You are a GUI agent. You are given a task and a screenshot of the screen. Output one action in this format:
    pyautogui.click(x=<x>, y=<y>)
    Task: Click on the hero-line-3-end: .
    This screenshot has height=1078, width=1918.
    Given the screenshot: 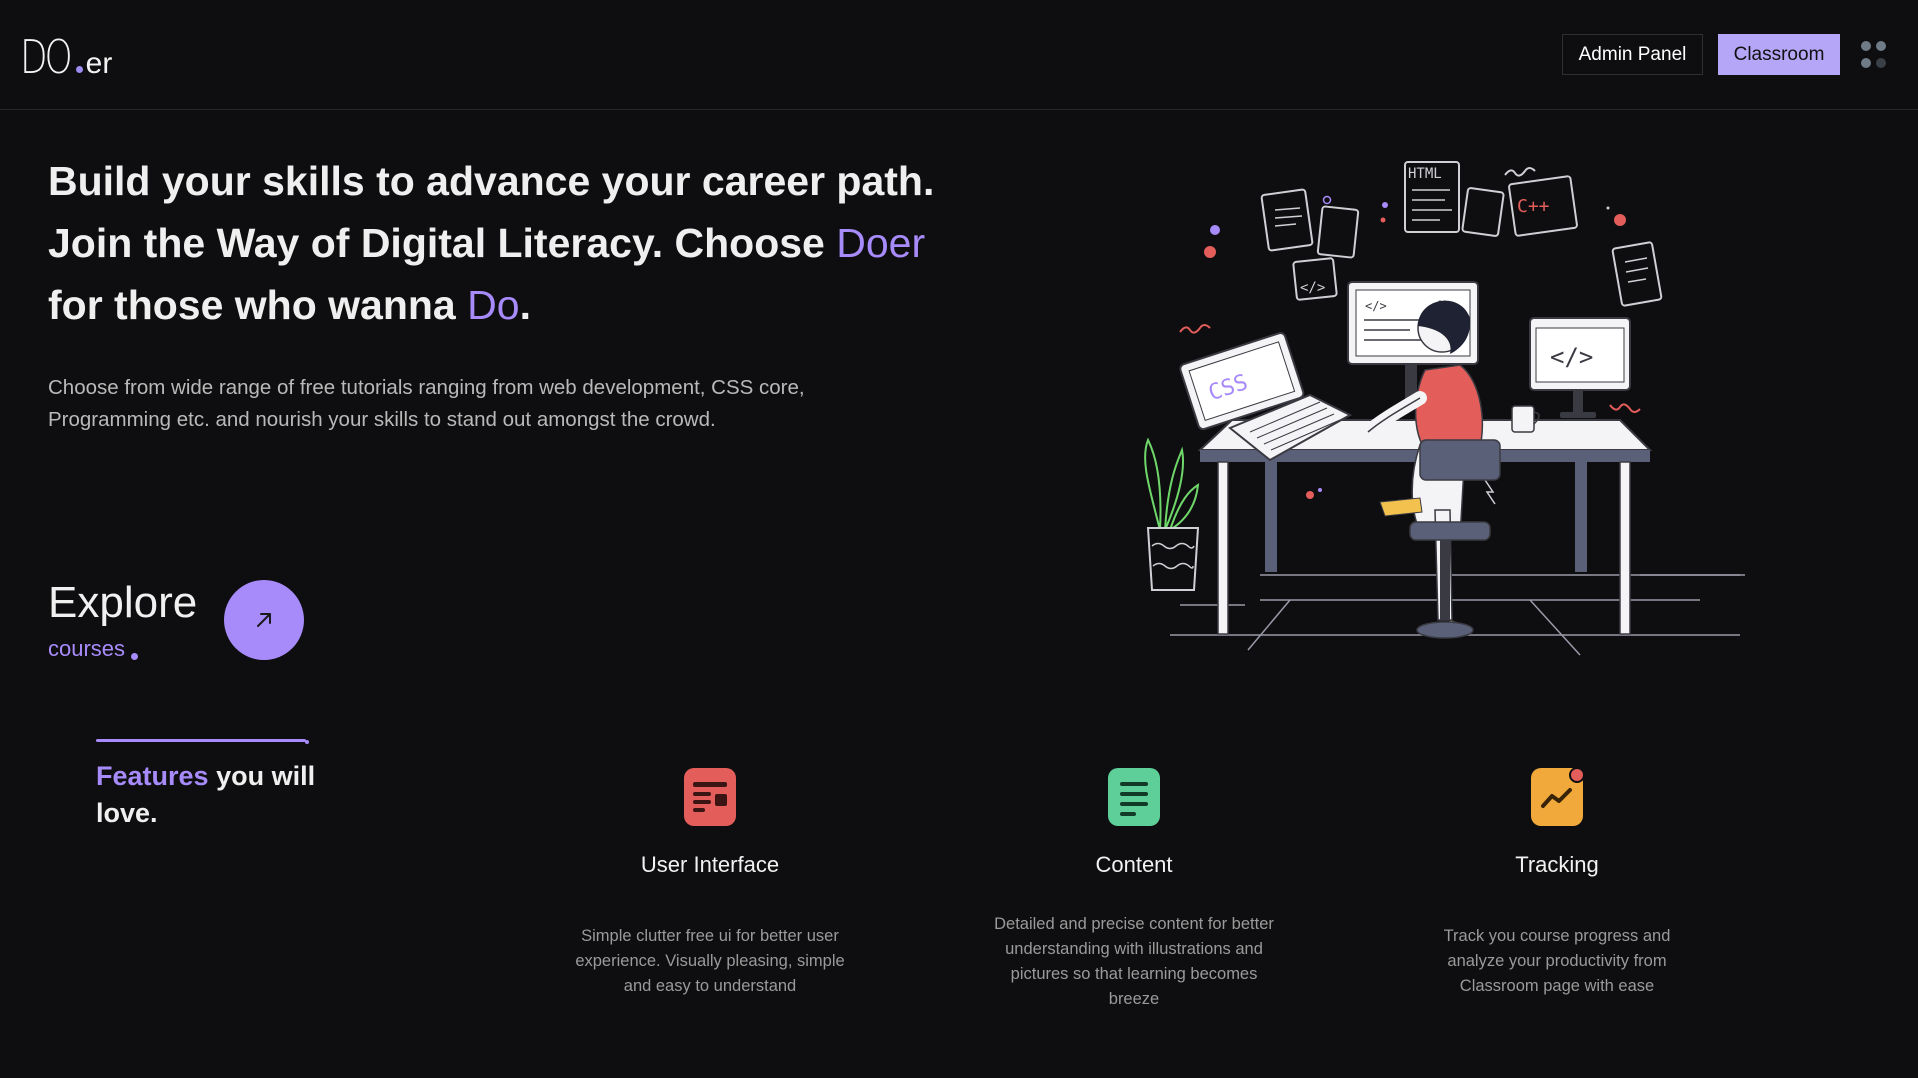 What is the action you would take?
    pyautogui.click(x=525, y=305)
    